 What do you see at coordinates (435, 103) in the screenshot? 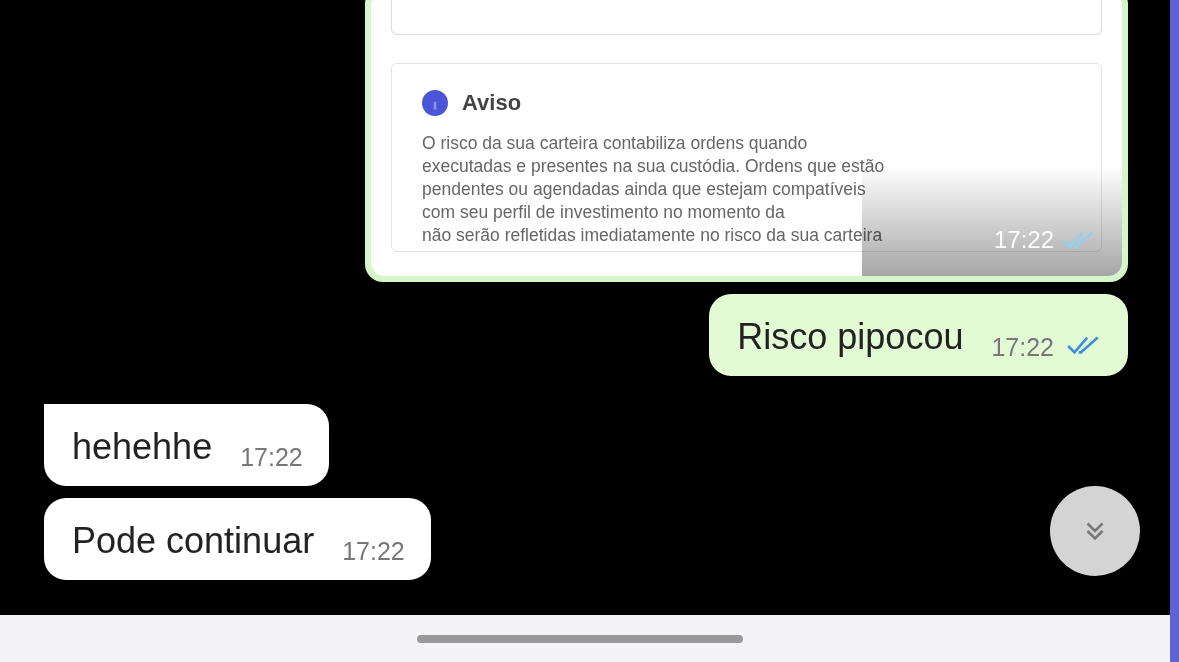
I see `info-icon` at bounding box center [435, 103].